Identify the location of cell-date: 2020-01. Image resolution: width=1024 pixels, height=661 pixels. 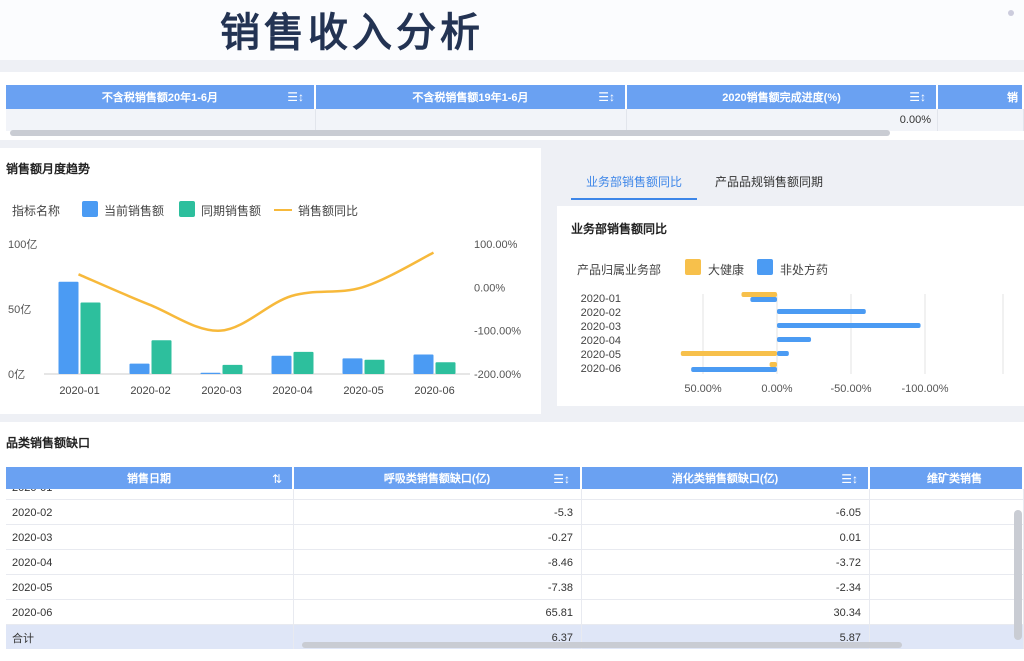
(150, 494).